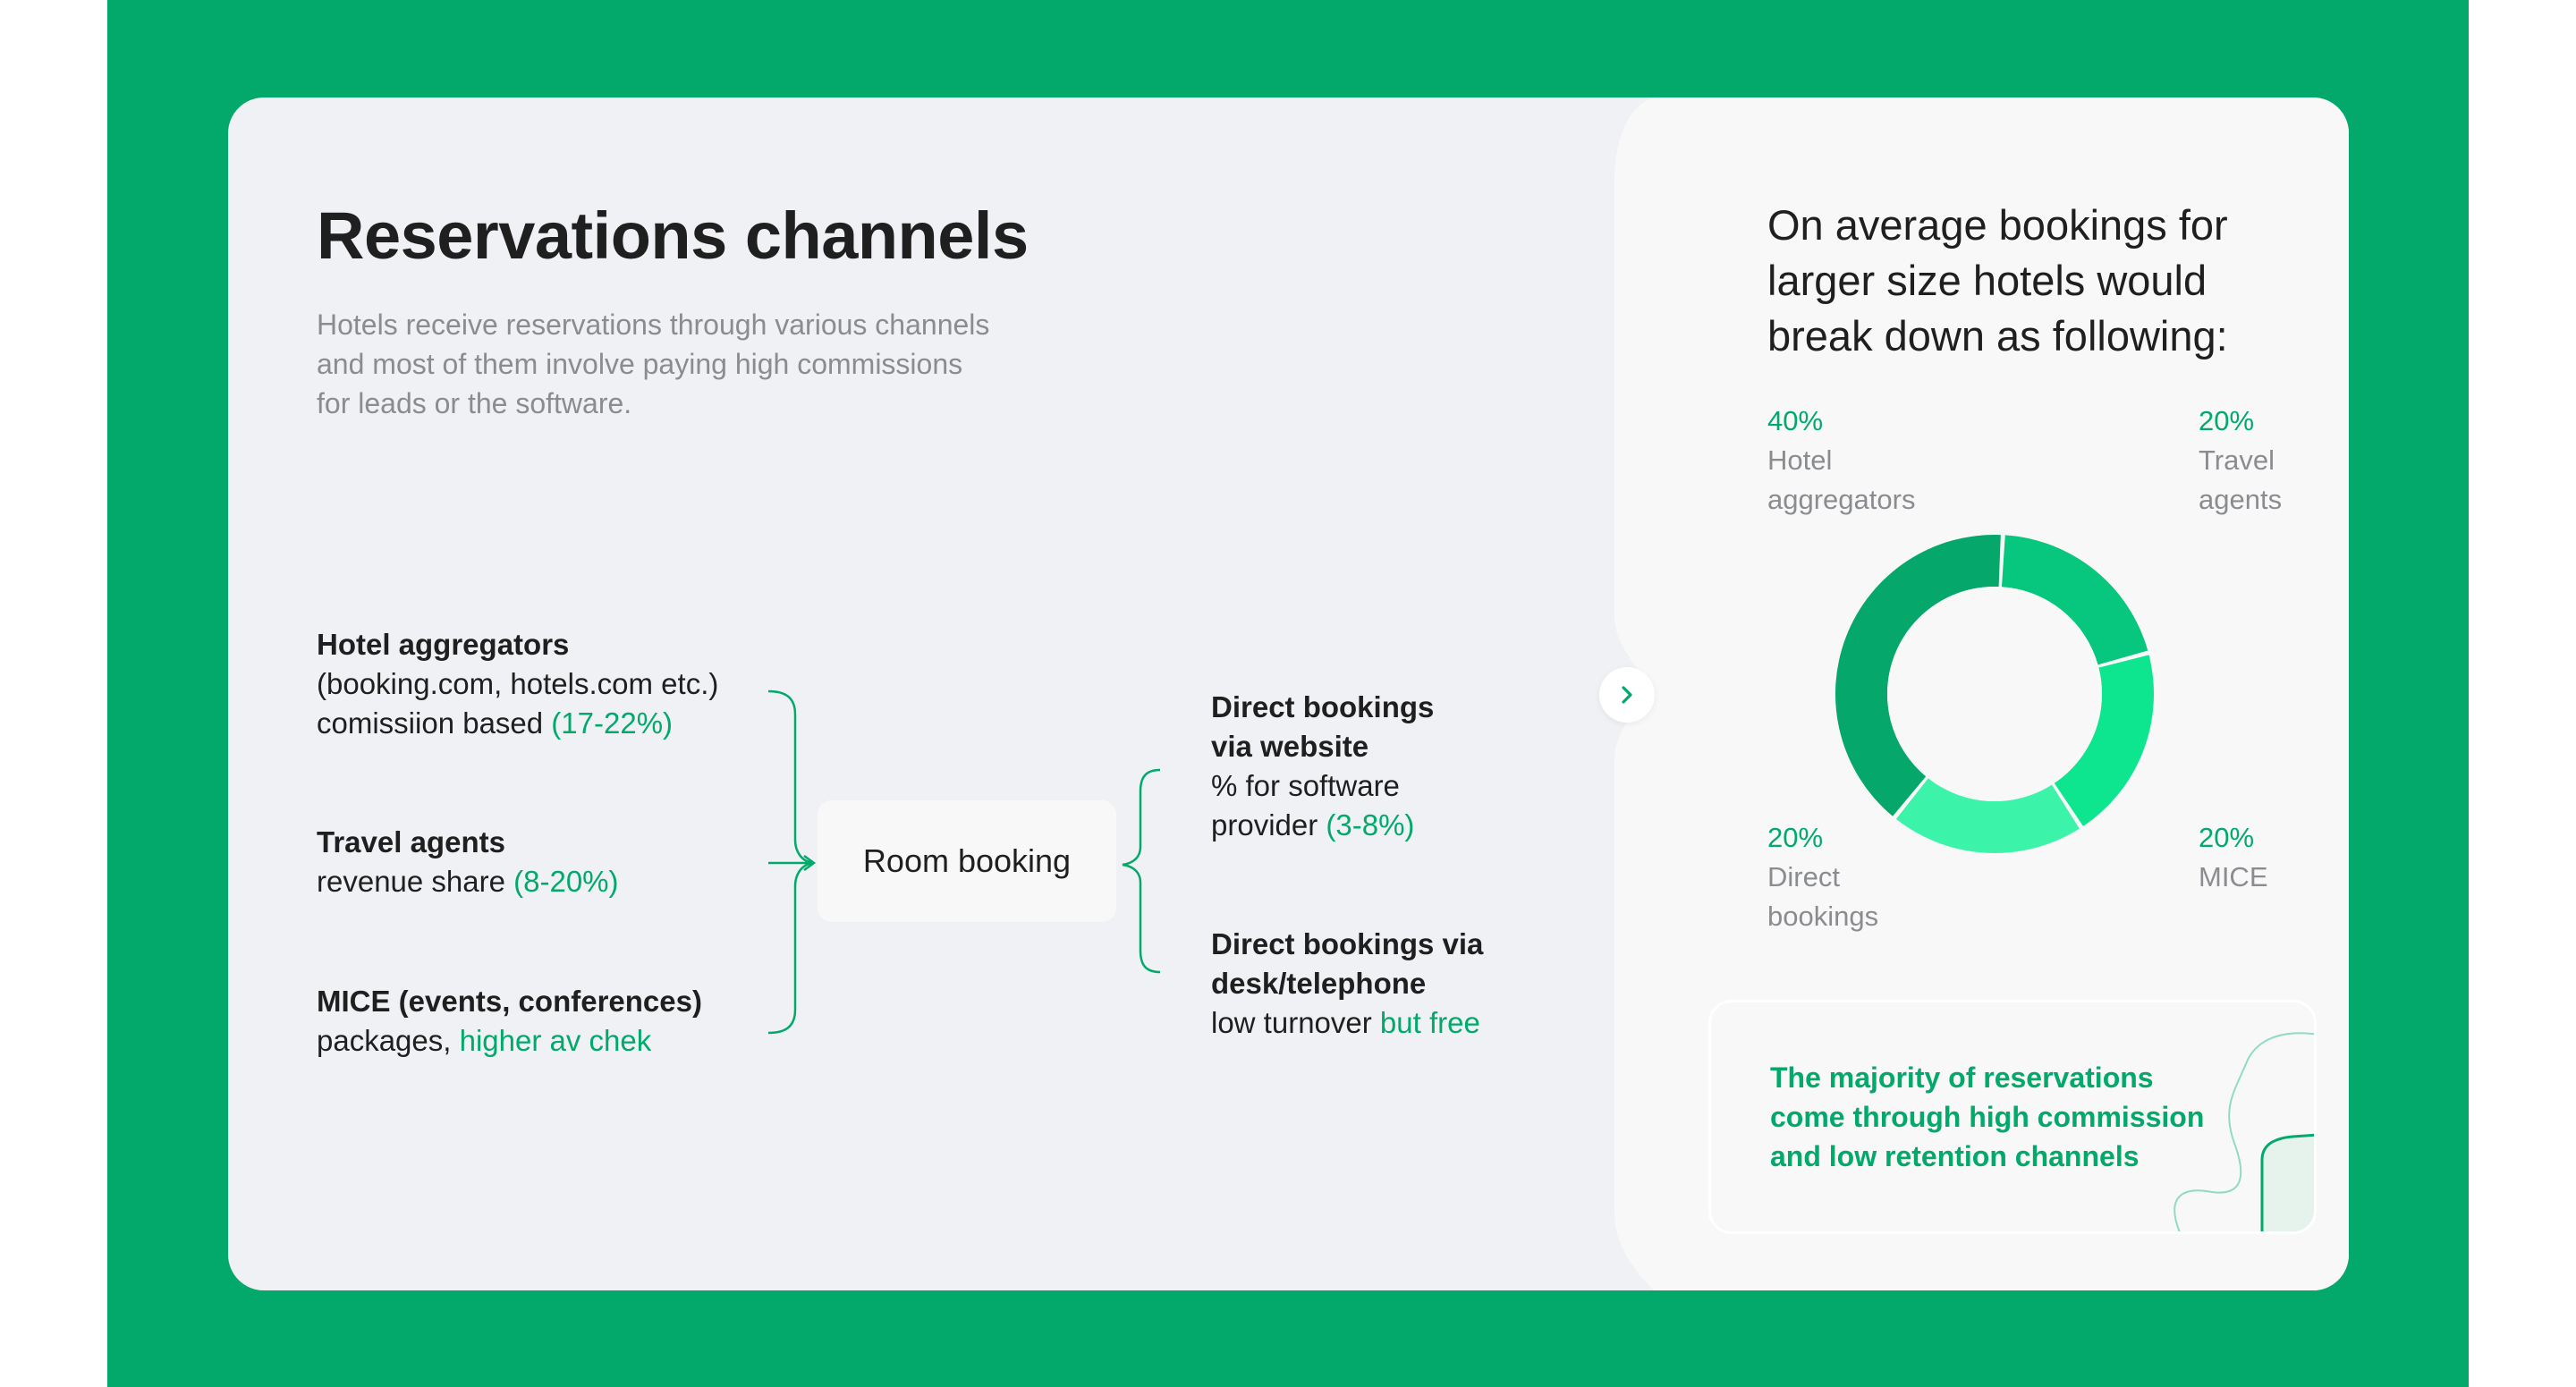  I want to click on output-name-line1: Direct bookings, so click(1323, 706).